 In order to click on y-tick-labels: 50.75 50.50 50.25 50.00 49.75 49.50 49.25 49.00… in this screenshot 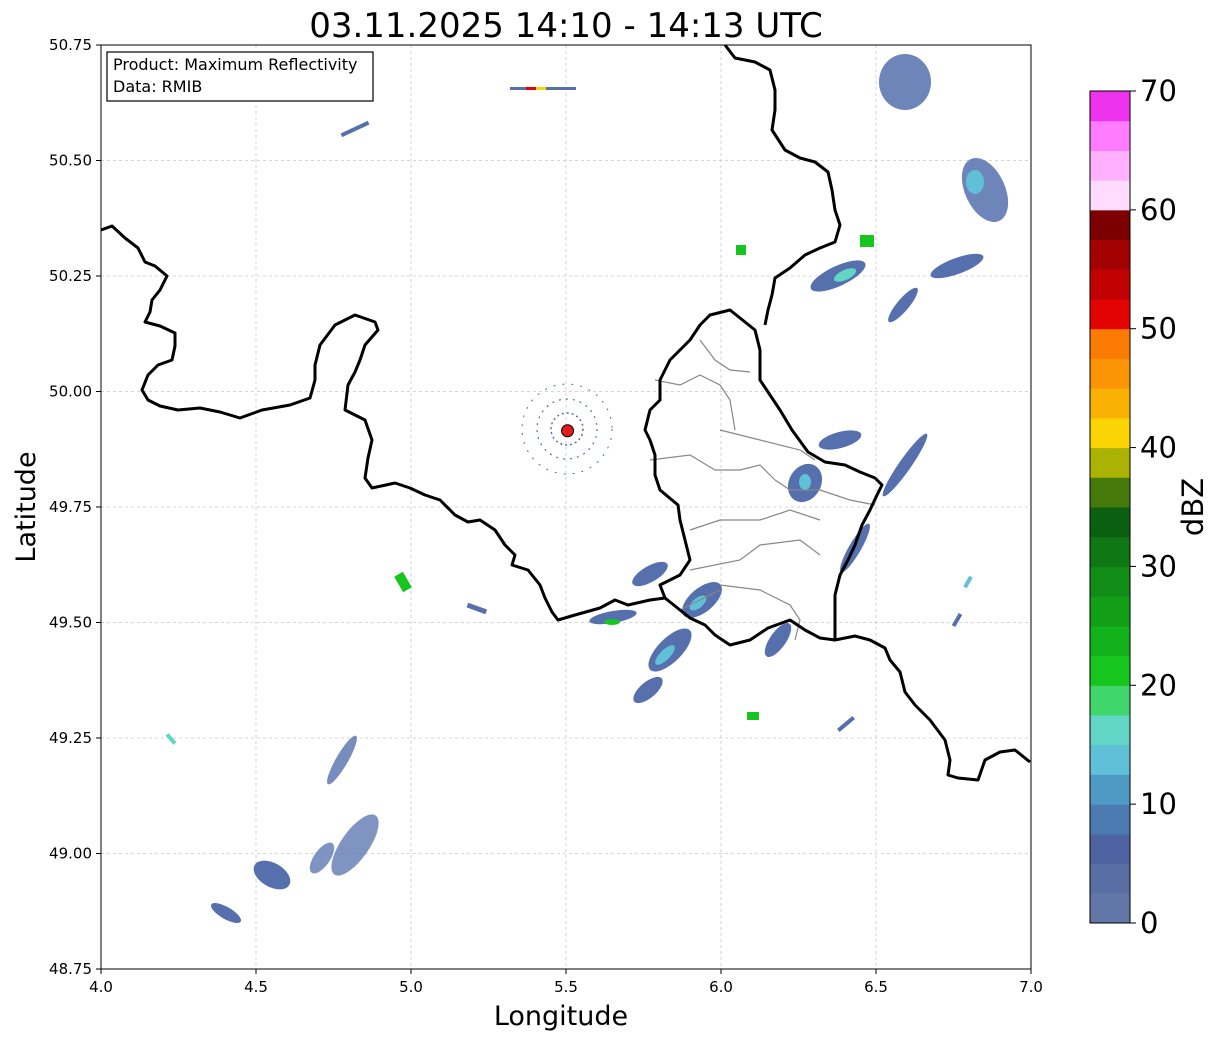, I will do `click(75, 507)`.